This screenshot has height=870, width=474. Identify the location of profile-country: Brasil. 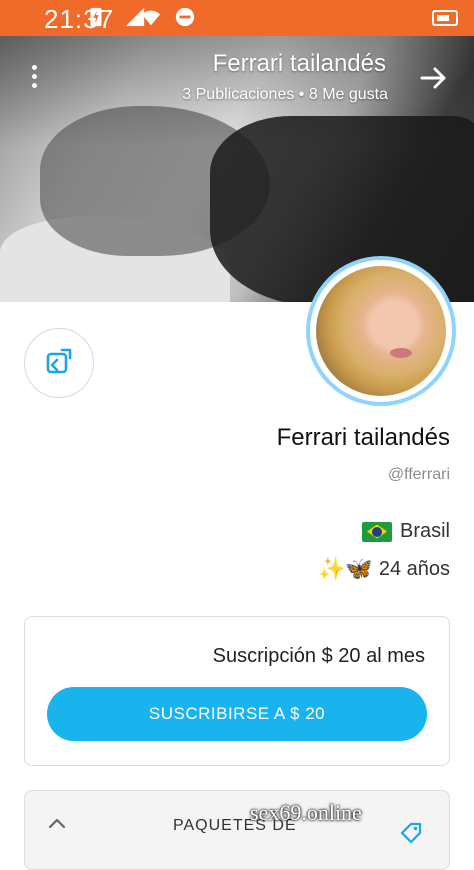
(405, 531).